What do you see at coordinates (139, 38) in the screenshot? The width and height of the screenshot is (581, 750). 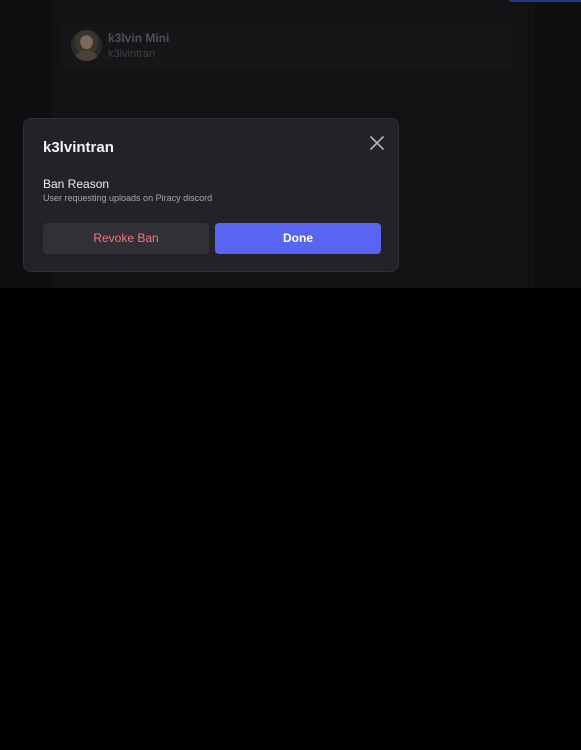 I see `banned-user-display-name: k3lvin Mini` at bounding box center [139, 38].